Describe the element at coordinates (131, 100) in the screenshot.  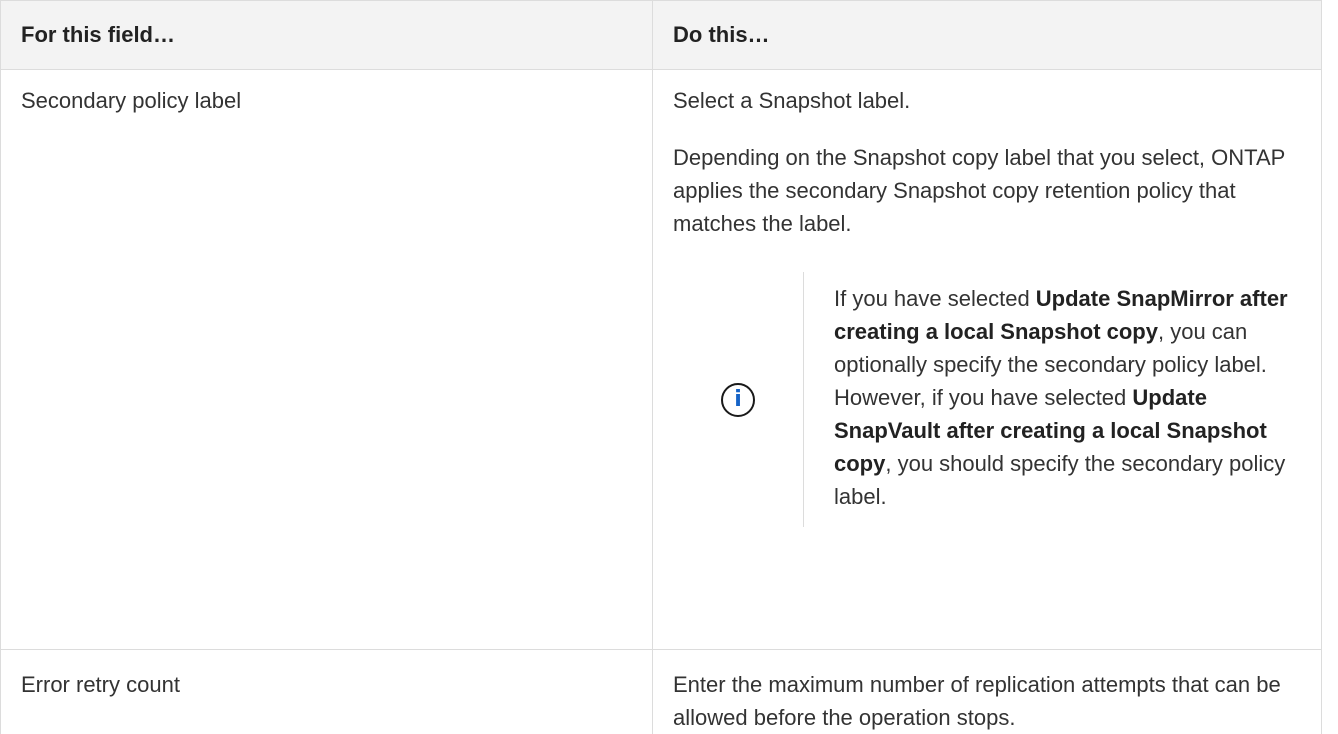
I see `field-name: Secondary policy label` at that location.